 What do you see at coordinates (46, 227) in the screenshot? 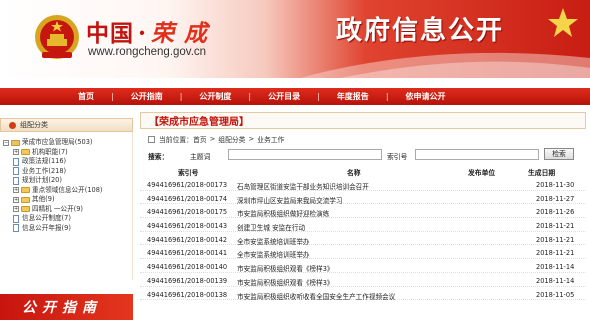
I see `tree-item-label: 信息公开年报(9)` at bounding box center [46, 227].